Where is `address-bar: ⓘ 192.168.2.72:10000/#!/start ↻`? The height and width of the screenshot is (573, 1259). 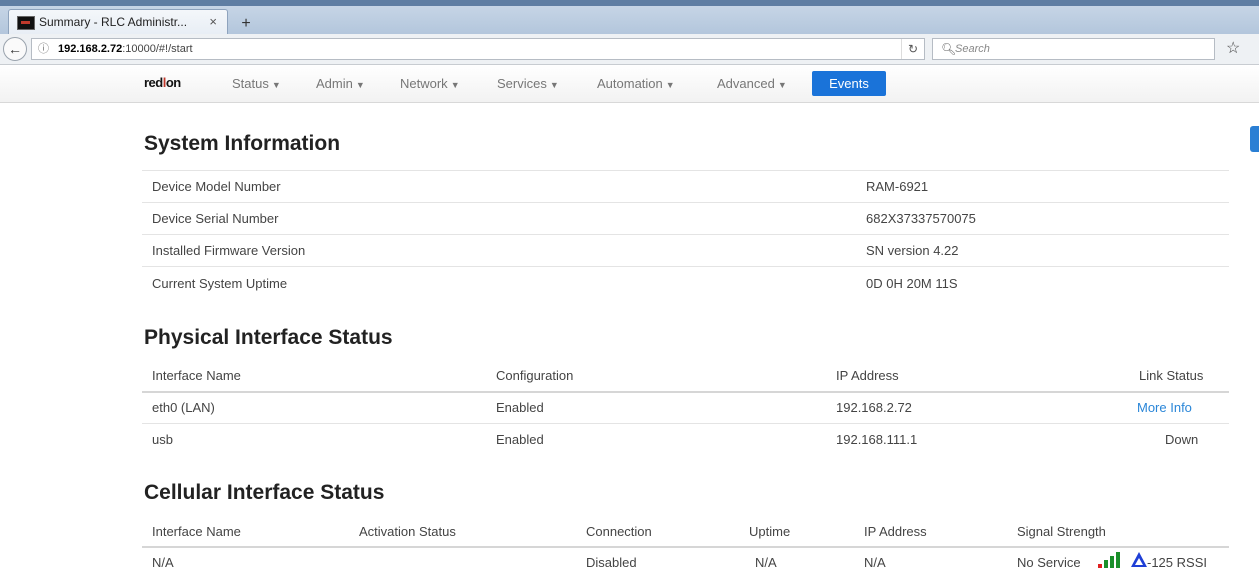 address-bar: ⓘ 192.168.2.72:10000/#!/start ↻ is located at coordinates (478, 49).